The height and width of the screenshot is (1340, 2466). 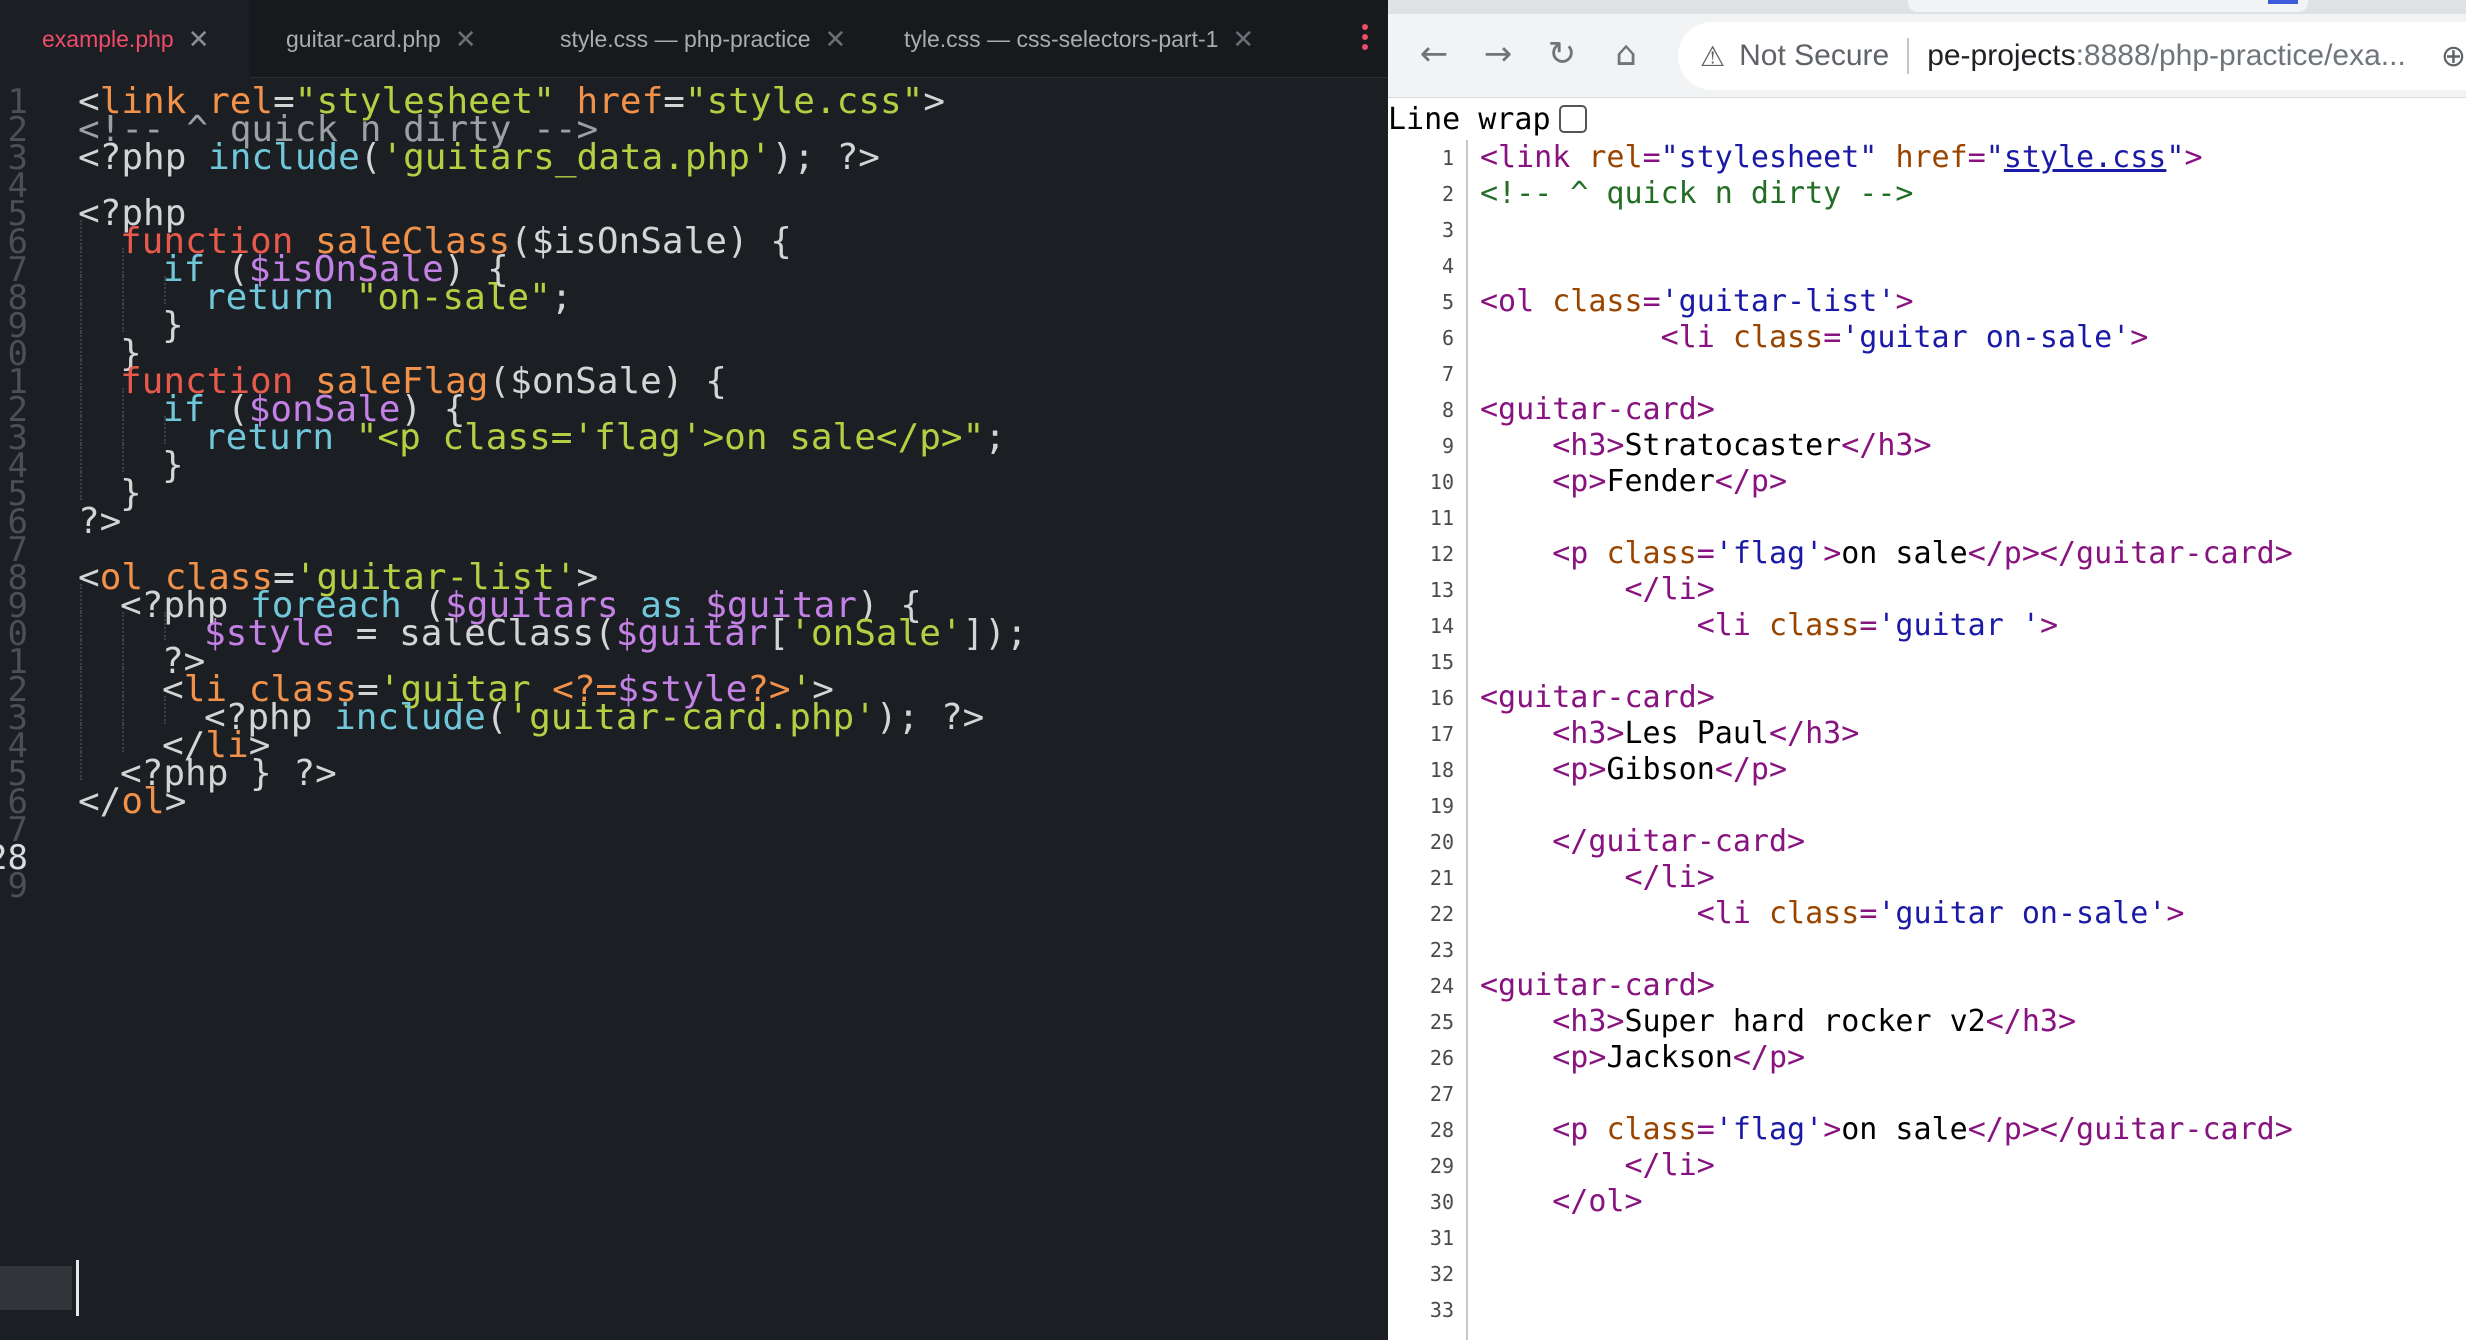 What do you see at coordinates (1908, 56) in the screenshot?
I see `omnibox-separator` at bounding box center [1908, 56].